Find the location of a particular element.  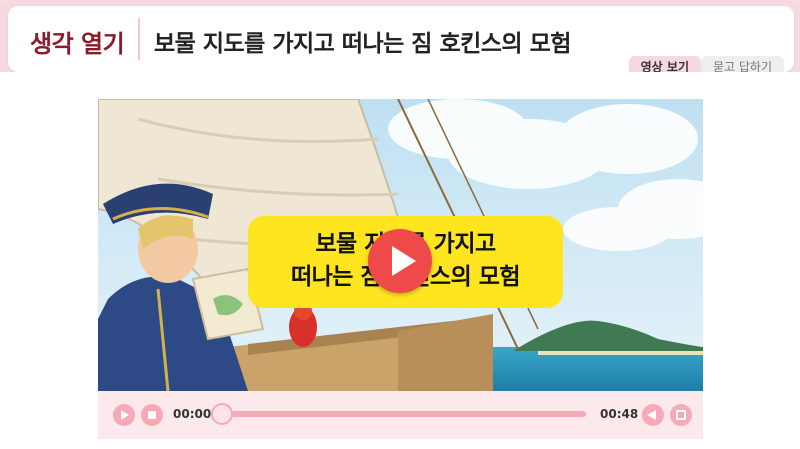

header-divider is located at coordinates (139, 39).